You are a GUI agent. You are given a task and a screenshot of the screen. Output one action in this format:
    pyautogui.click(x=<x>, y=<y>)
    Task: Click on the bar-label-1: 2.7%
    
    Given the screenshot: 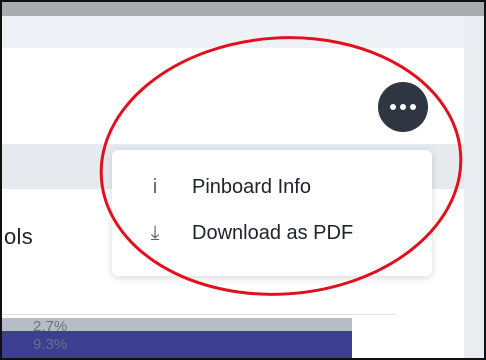 What is the action you would take?
    pyautogui.click(x=50, y=326)
    